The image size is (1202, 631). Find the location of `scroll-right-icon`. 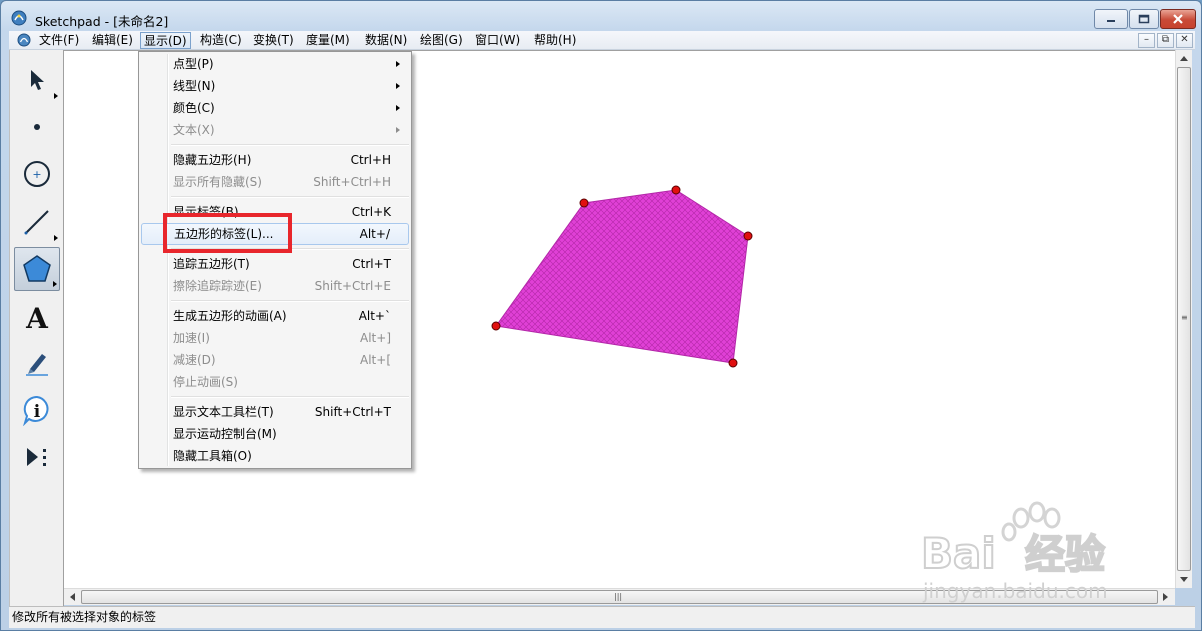

scroll-right-icon is located at coordinates (1166, 597).